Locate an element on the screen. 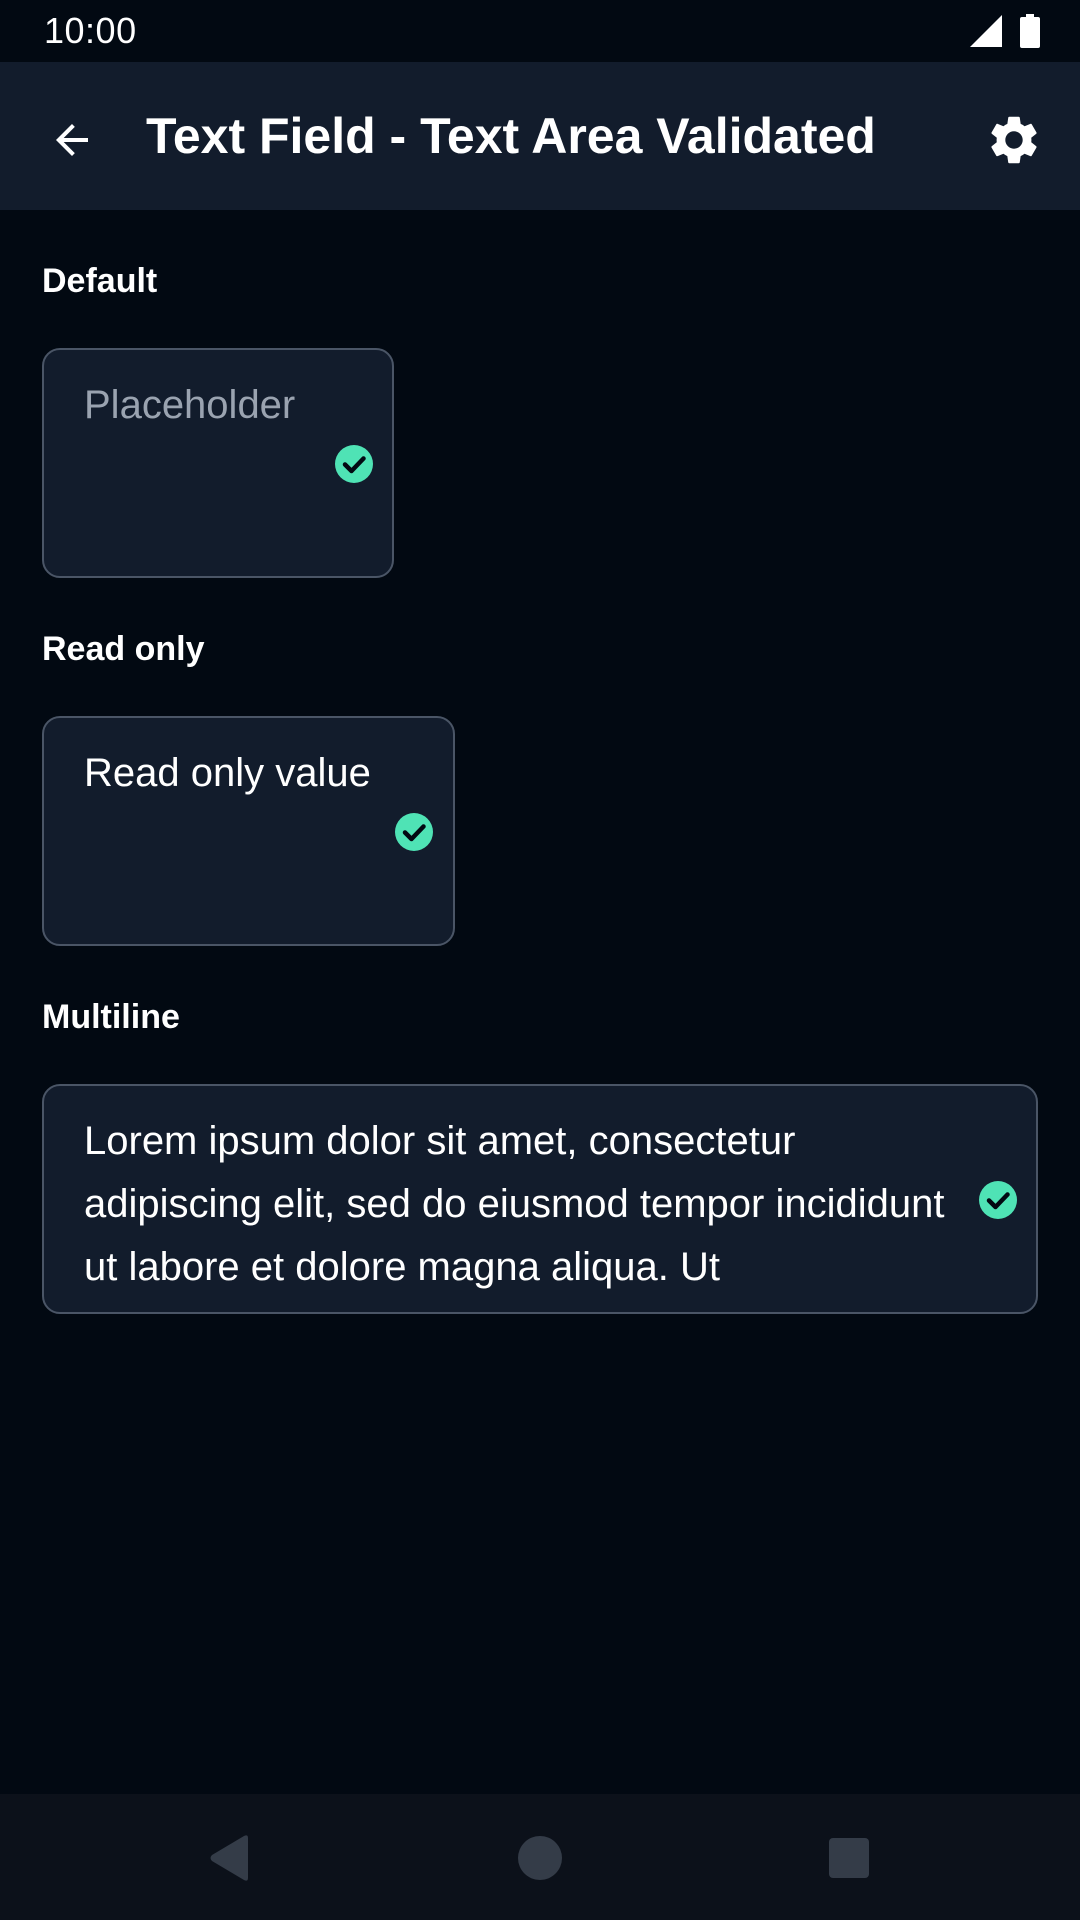 This screenshot has height=1920, width=1080. text-area-placeholder: Placeholder is located at coordinates (190, 405).